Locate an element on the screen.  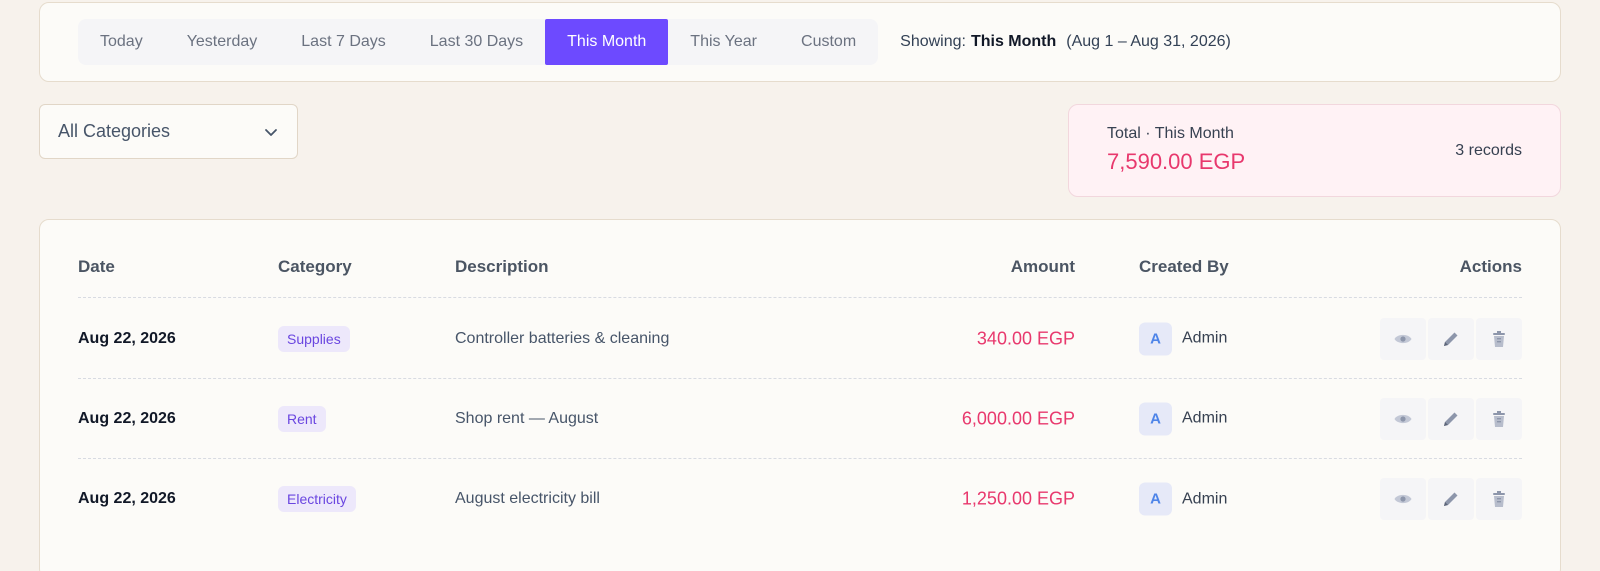
tab-last-30-days: Last 30 Days is located at coordinates (476, 42).